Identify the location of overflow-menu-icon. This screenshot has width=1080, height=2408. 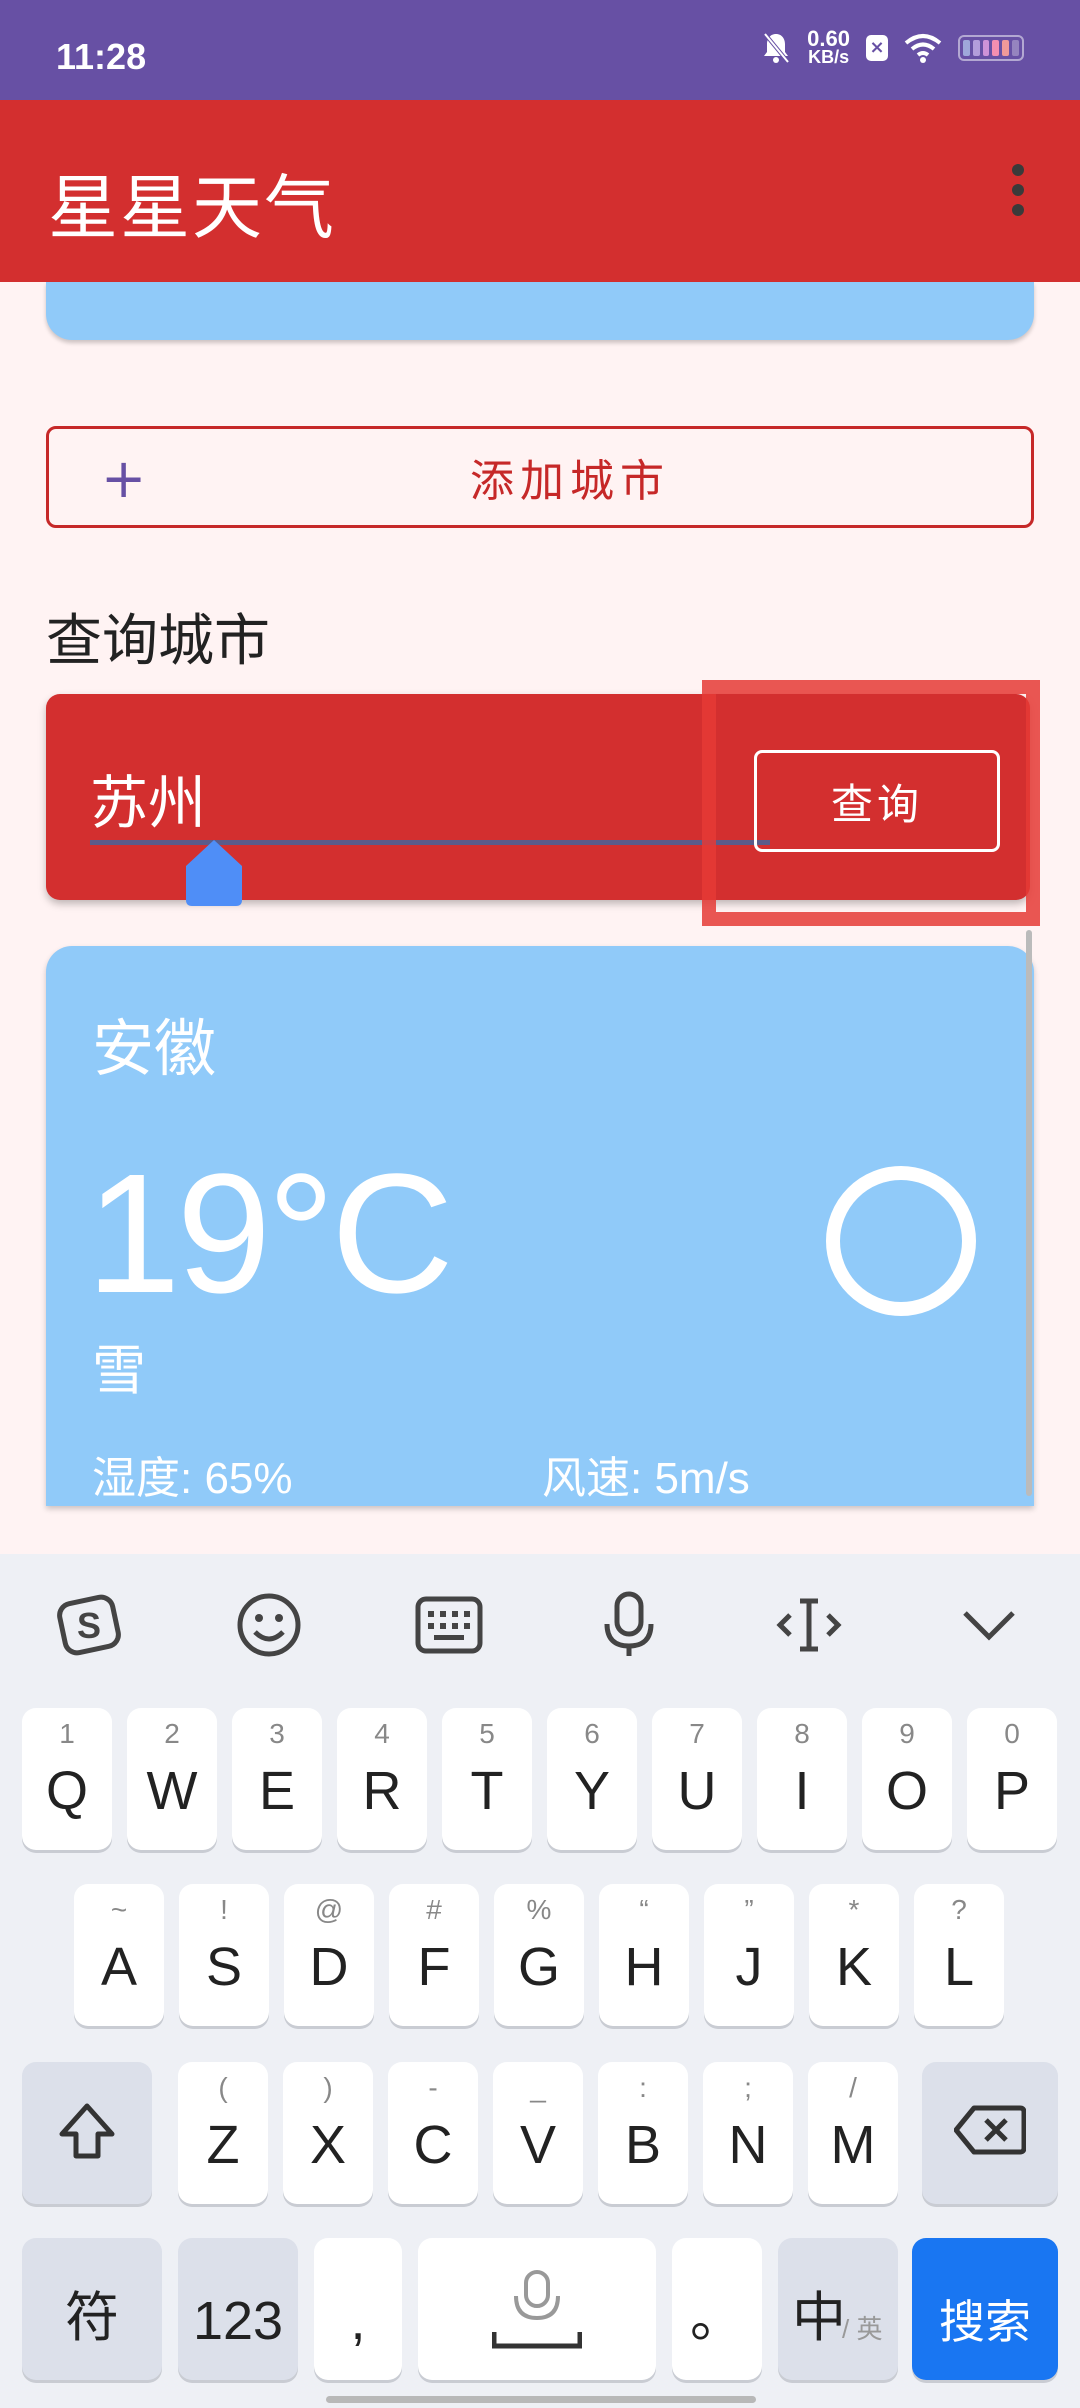
(1018, 190).